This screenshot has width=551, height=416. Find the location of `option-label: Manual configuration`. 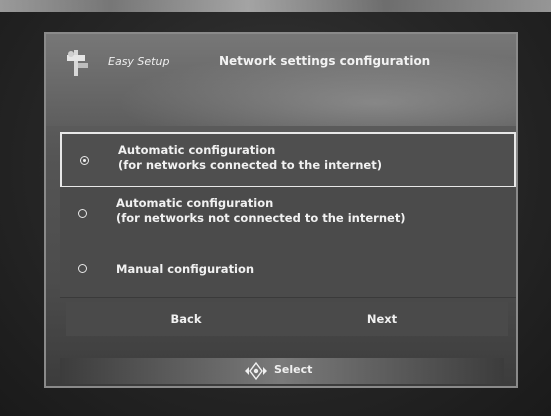

option-label: Manual configuration is located at coordinates (185, 269).